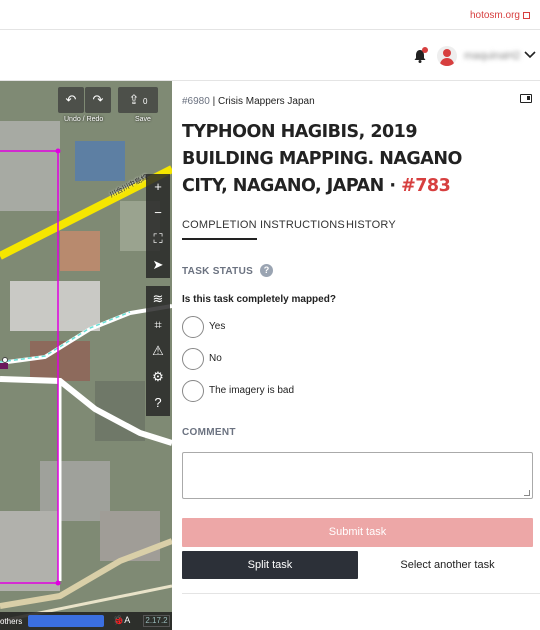  I want to click on radio-yes, so click(193, 327).